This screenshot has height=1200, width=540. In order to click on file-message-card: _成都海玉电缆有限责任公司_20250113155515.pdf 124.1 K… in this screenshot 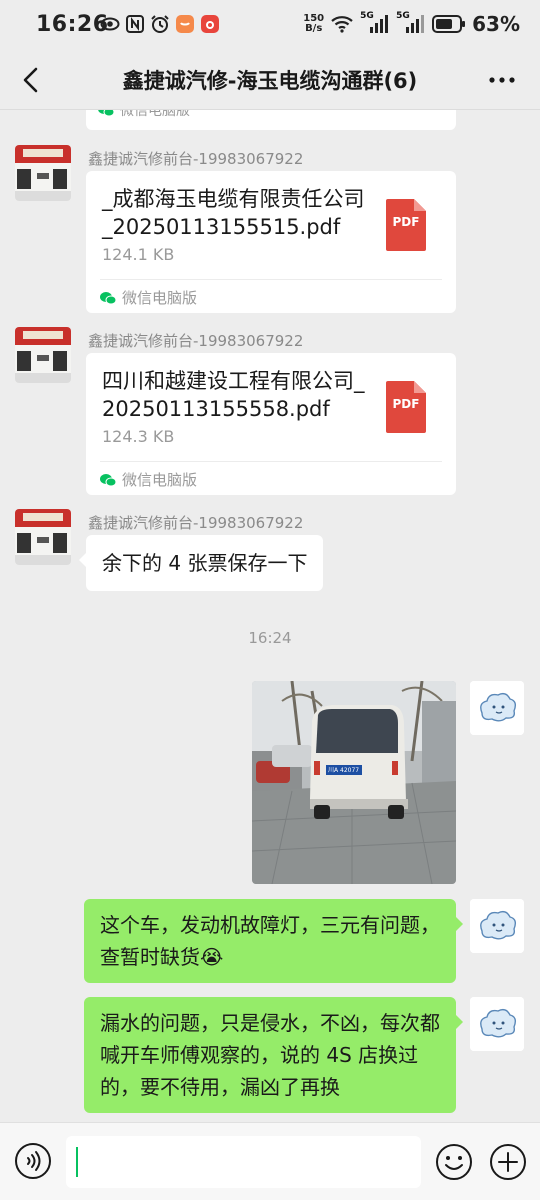, I will do `click(271, 242)`.